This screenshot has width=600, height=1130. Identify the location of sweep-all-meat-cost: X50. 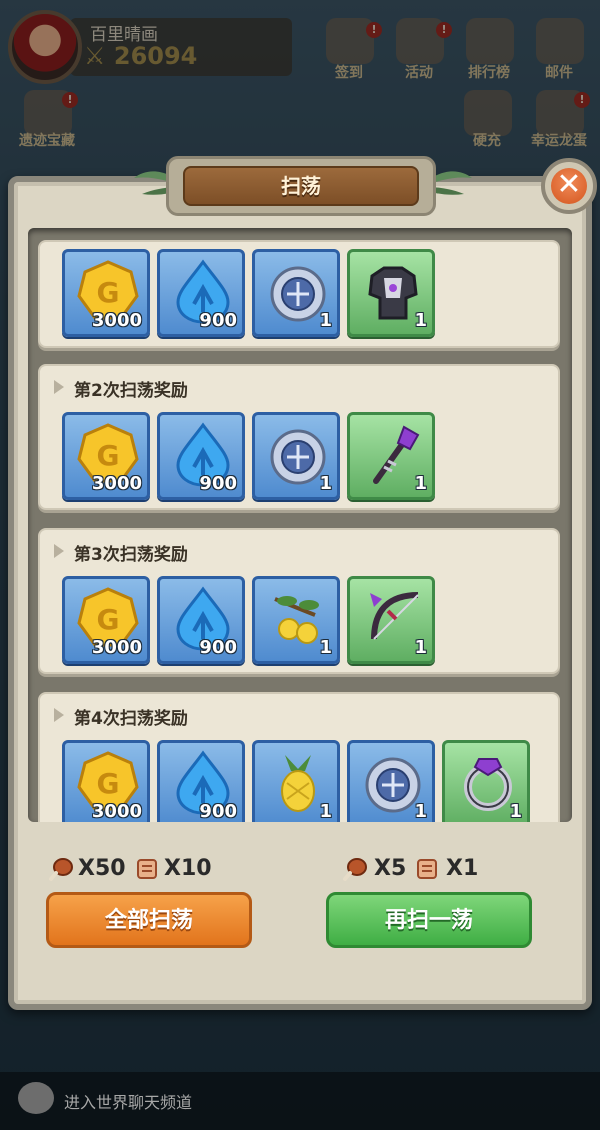
(102, 868).